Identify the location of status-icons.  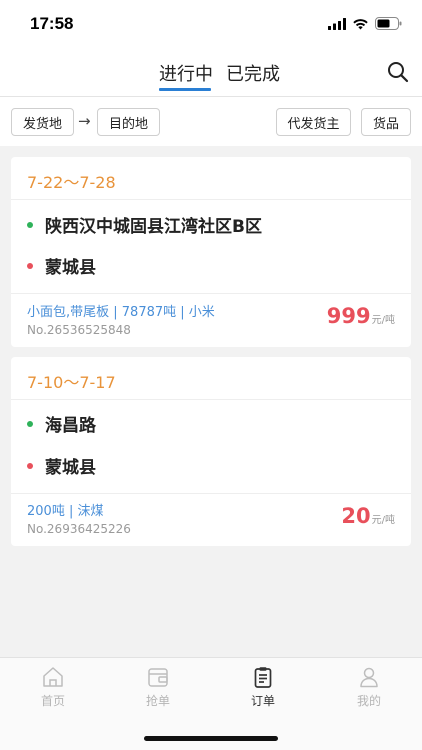
(365, 23).